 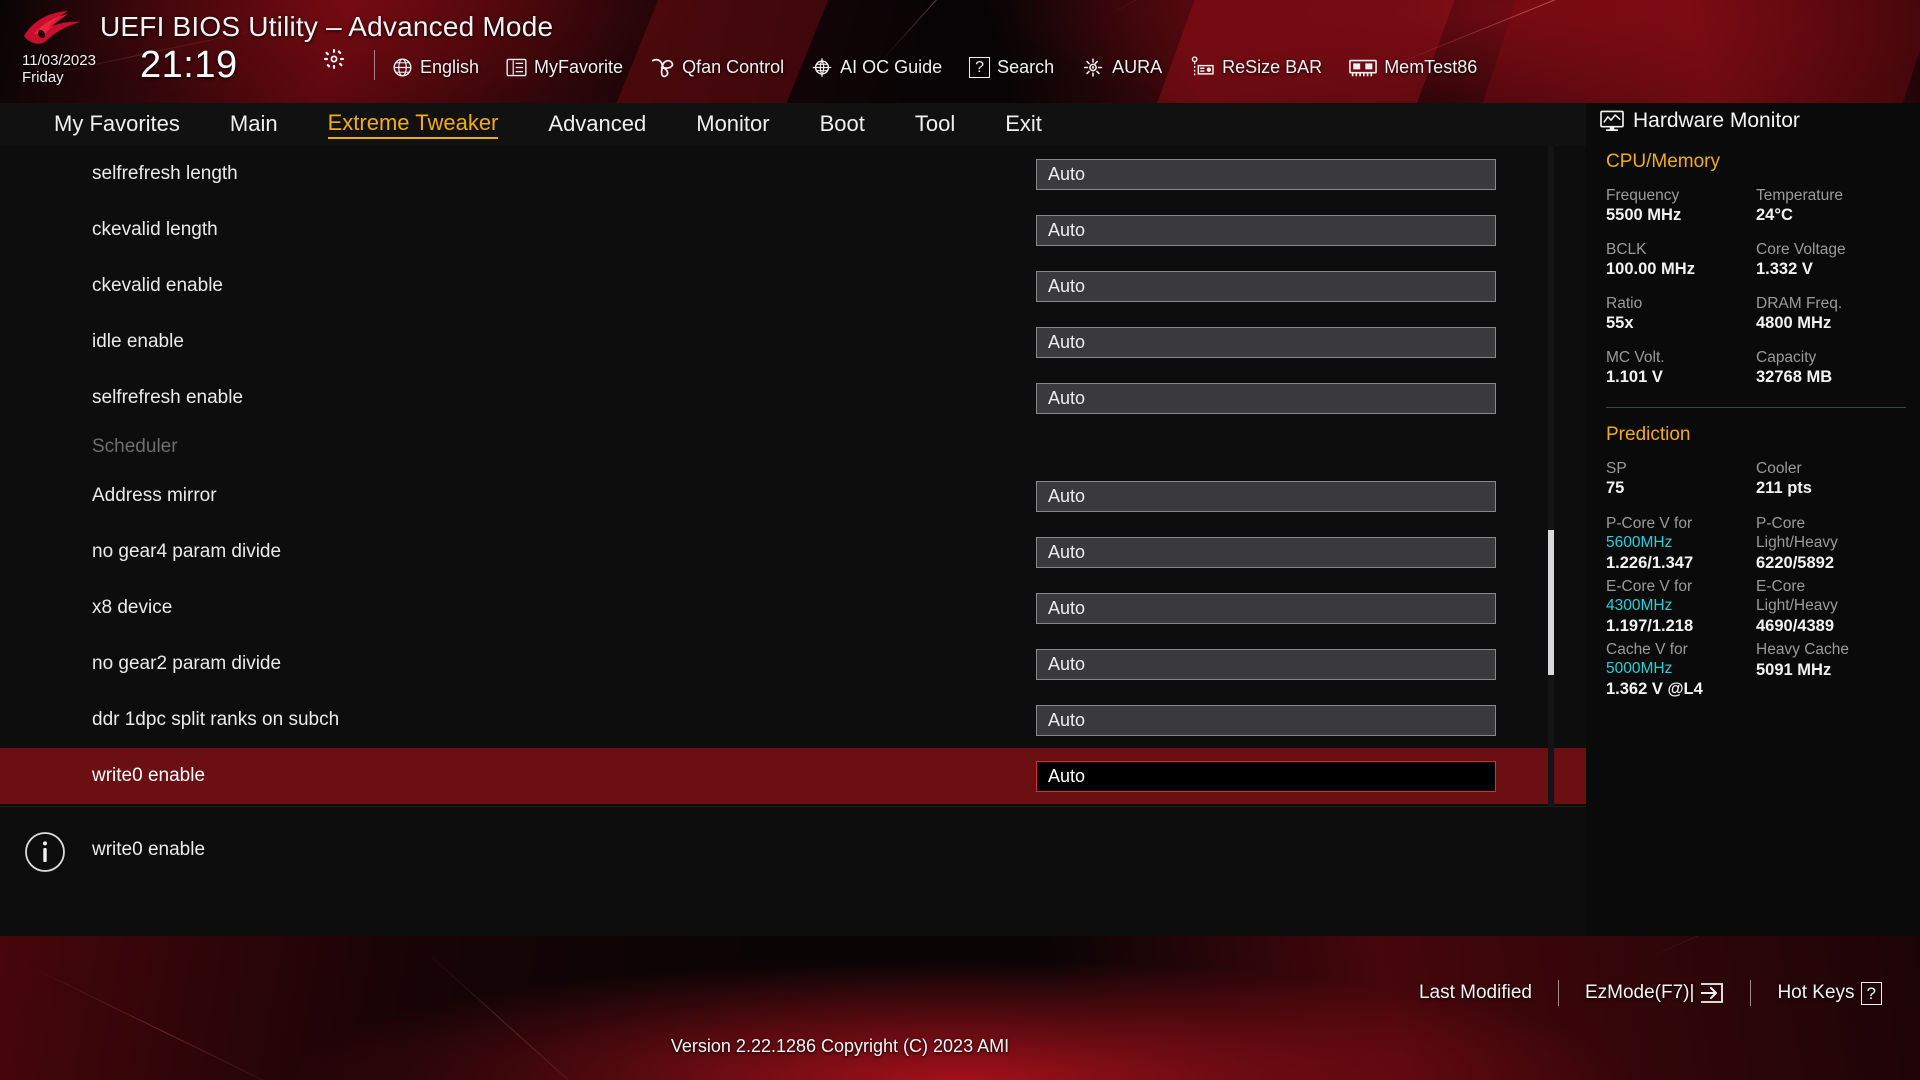 I want to click on hm-value: 5091 MHz, so click(x=1794, y=670).